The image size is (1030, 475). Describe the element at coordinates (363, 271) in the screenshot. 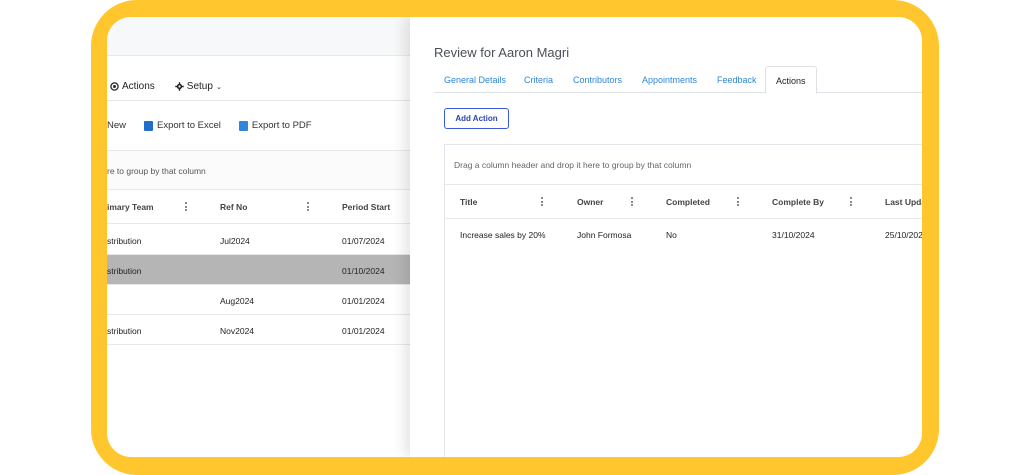

I see `cell-start: 01/10/2024` at that location.